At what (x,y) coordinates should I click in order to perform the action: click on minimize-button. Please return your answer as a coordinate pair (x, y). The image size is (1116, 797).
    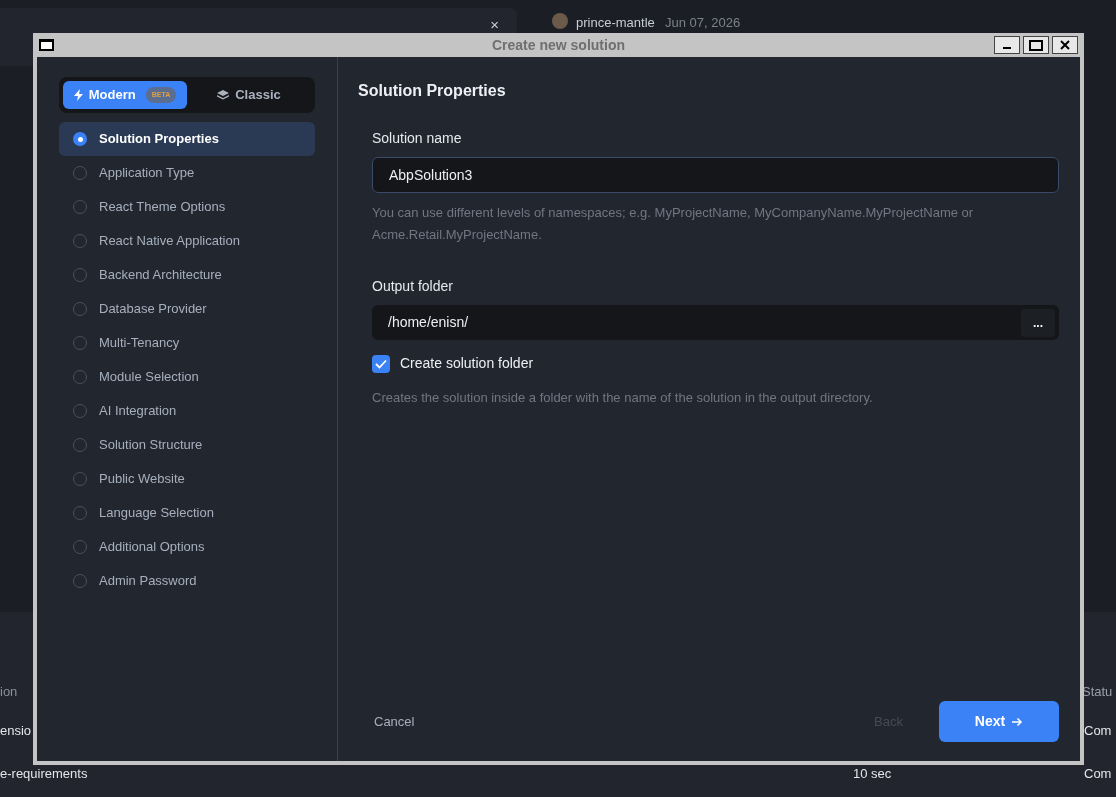
    Looking at the image, I should click on (1007, 45).